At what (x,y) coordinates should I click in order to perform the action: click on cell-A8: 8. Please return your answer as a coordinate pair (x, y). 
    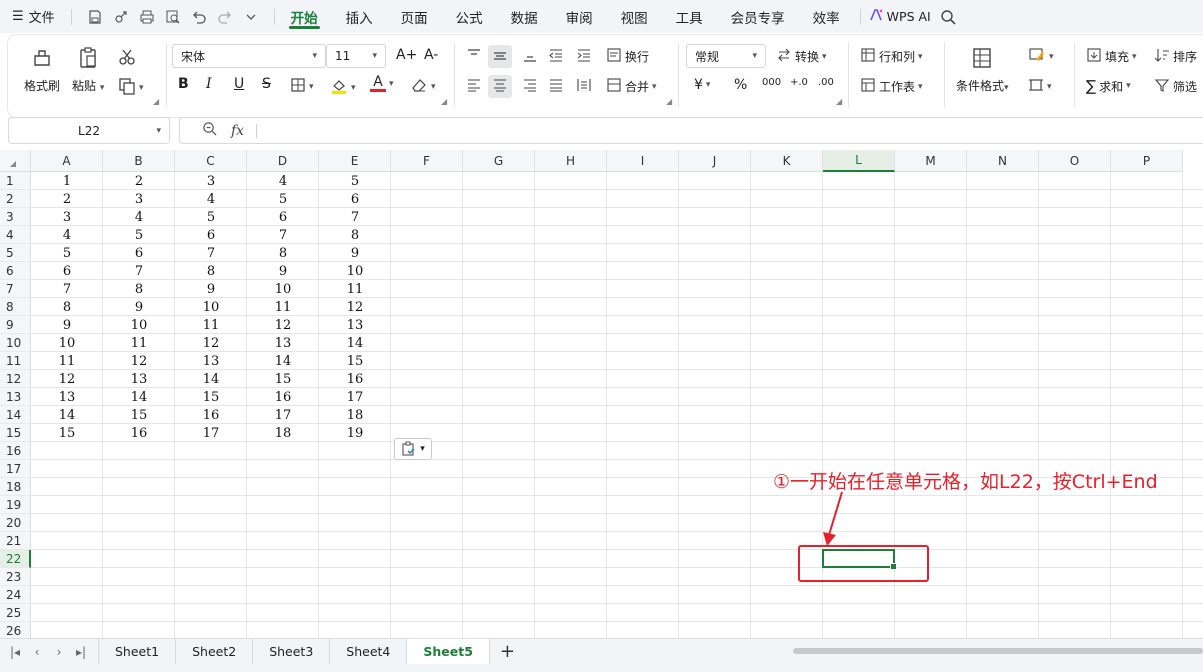
    Looking at the image, I should click on (67, 307).